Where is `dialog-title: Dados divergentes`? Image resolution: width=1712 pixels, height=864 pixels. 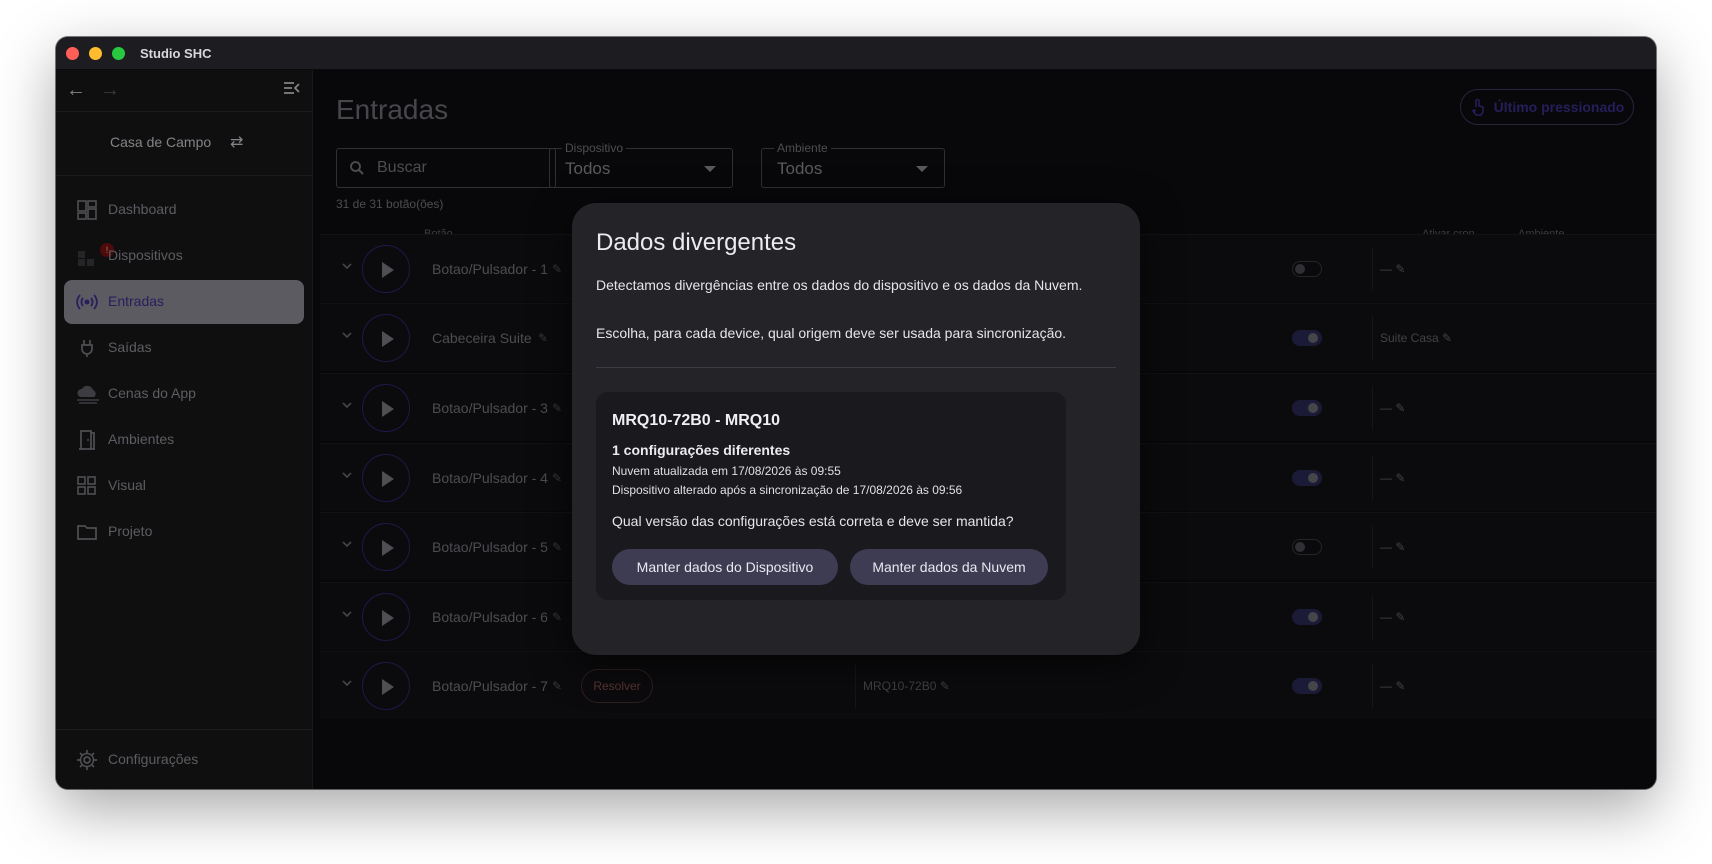 dialog-title: Dados divergentes is located at coordinates (696, 242).